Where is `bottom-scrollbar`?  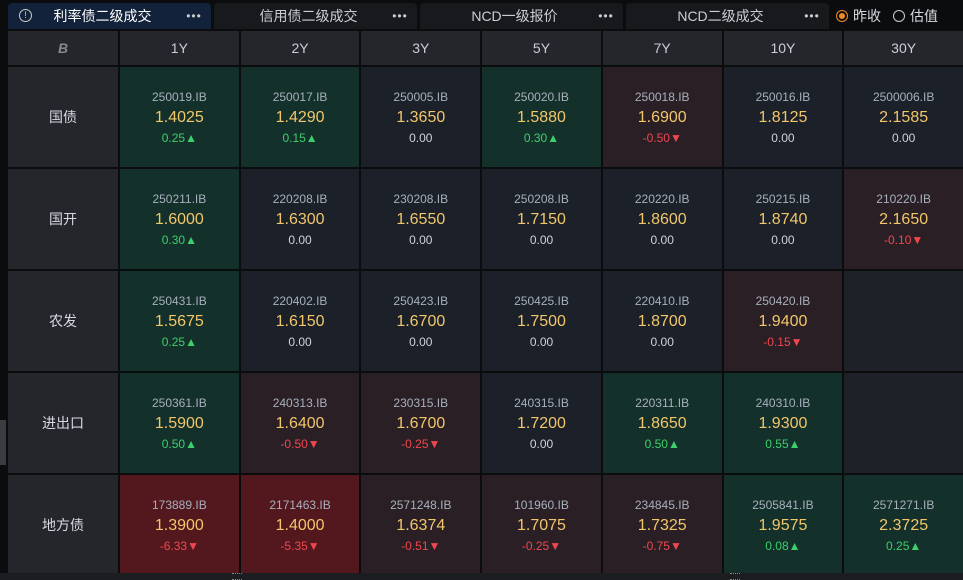
bottom-scrollbar is located at coordinates (481, 576).